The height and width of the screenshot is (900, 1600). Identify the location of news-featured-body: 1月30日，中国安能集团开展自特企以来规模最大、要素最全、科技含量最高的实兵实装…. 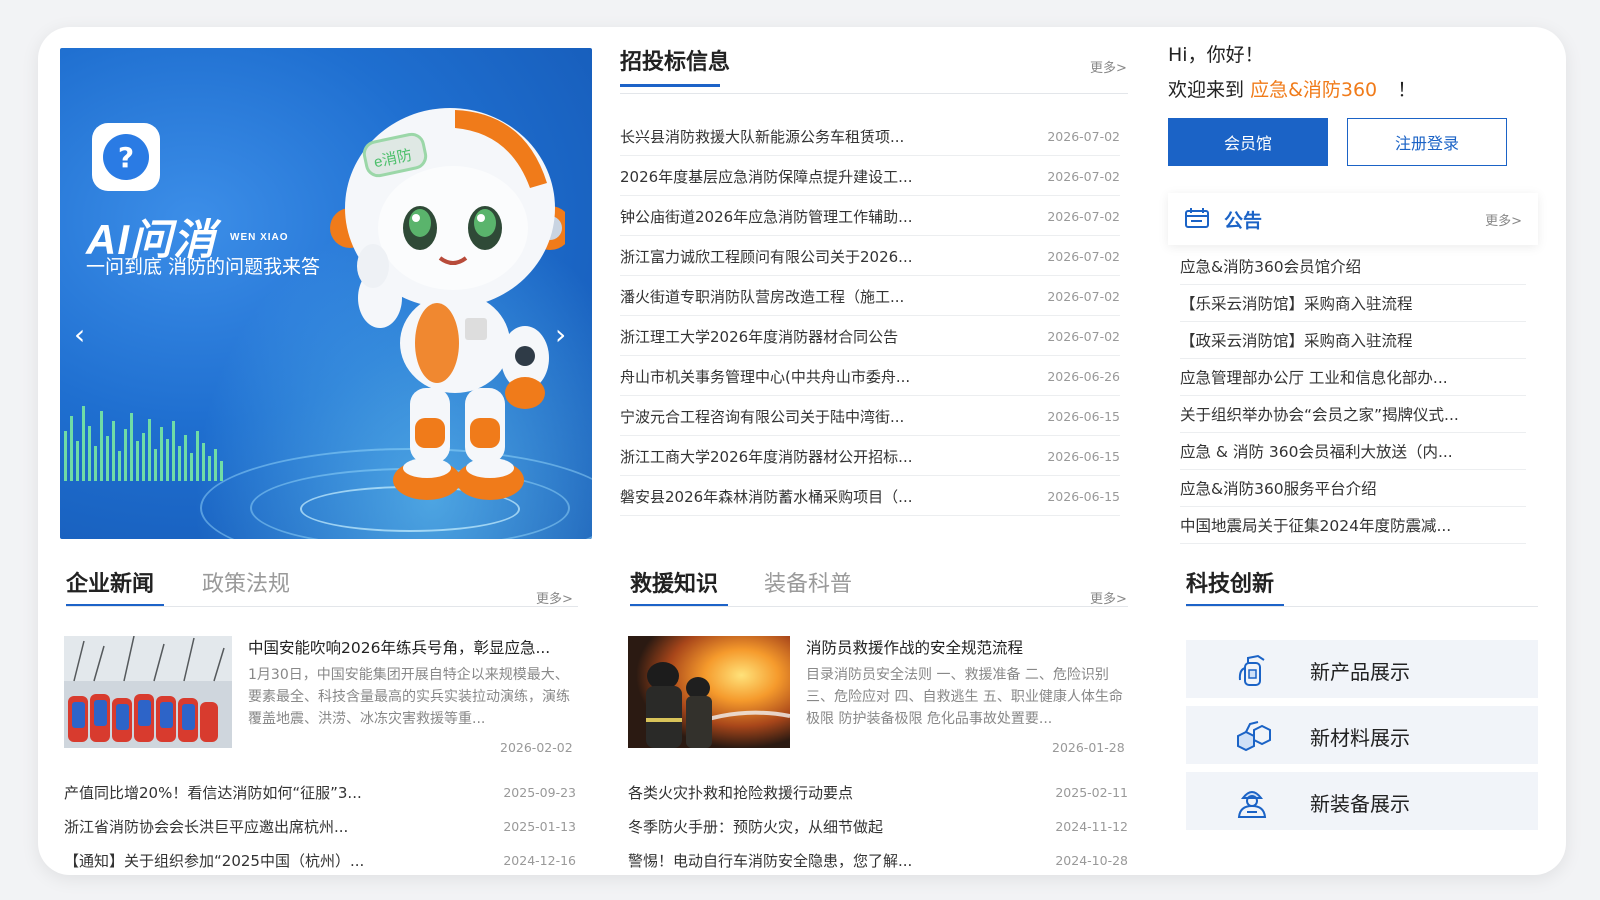
(409, 697).